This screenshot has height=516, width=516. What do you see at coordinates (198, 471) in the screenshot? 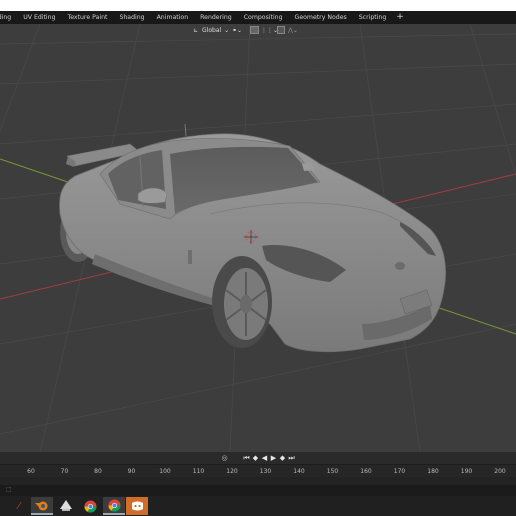
I see `timeline-tick-label: 110` at bounding box center [198, 471].